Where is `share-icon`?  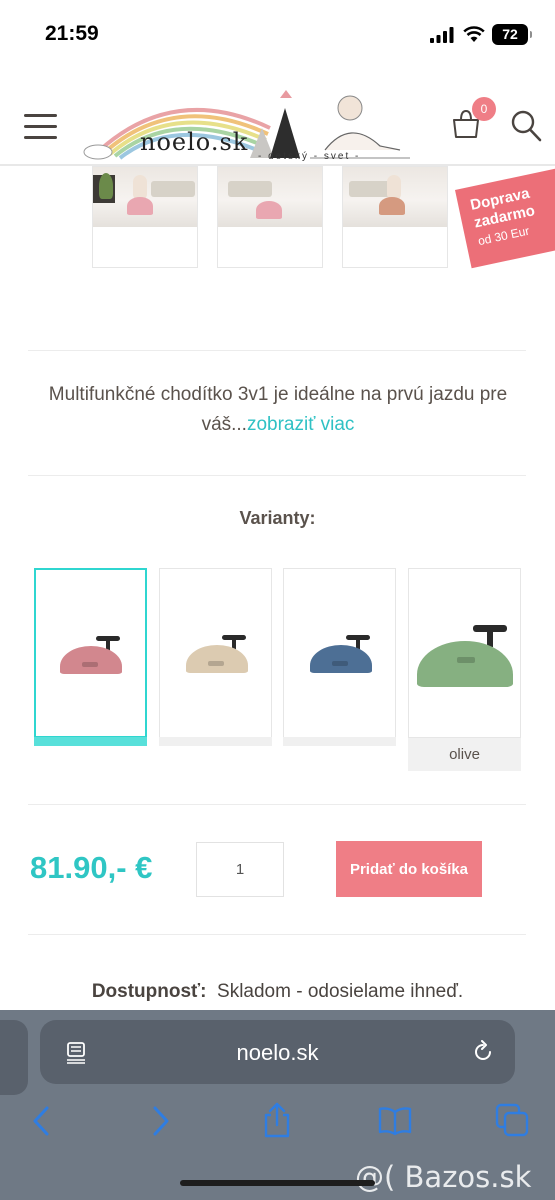
share-icon is located at coordinates (277, 1120).